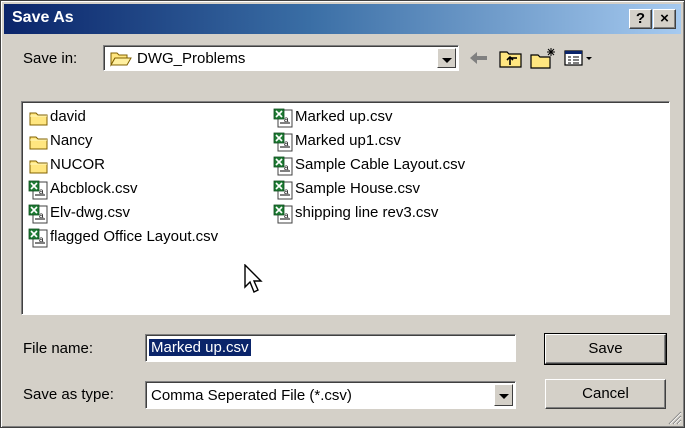 The image size is (685, 428). I want to click on file-list-item-name: shipping line rev3.csv, so click(367, 212).